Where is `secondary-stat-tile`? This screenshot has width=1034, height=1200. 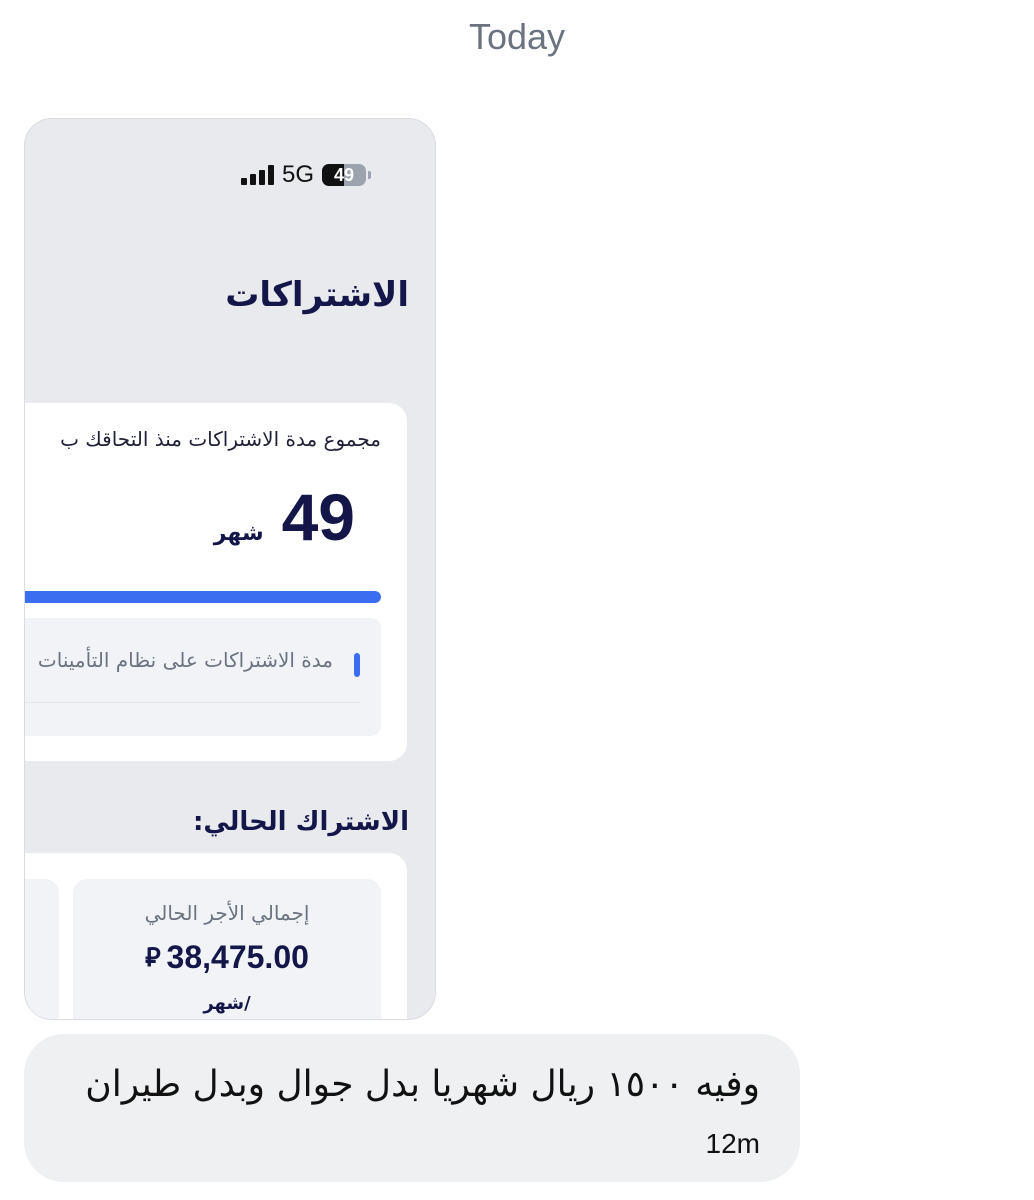
secondary-stat-tile is located at coordinates (42, 949).